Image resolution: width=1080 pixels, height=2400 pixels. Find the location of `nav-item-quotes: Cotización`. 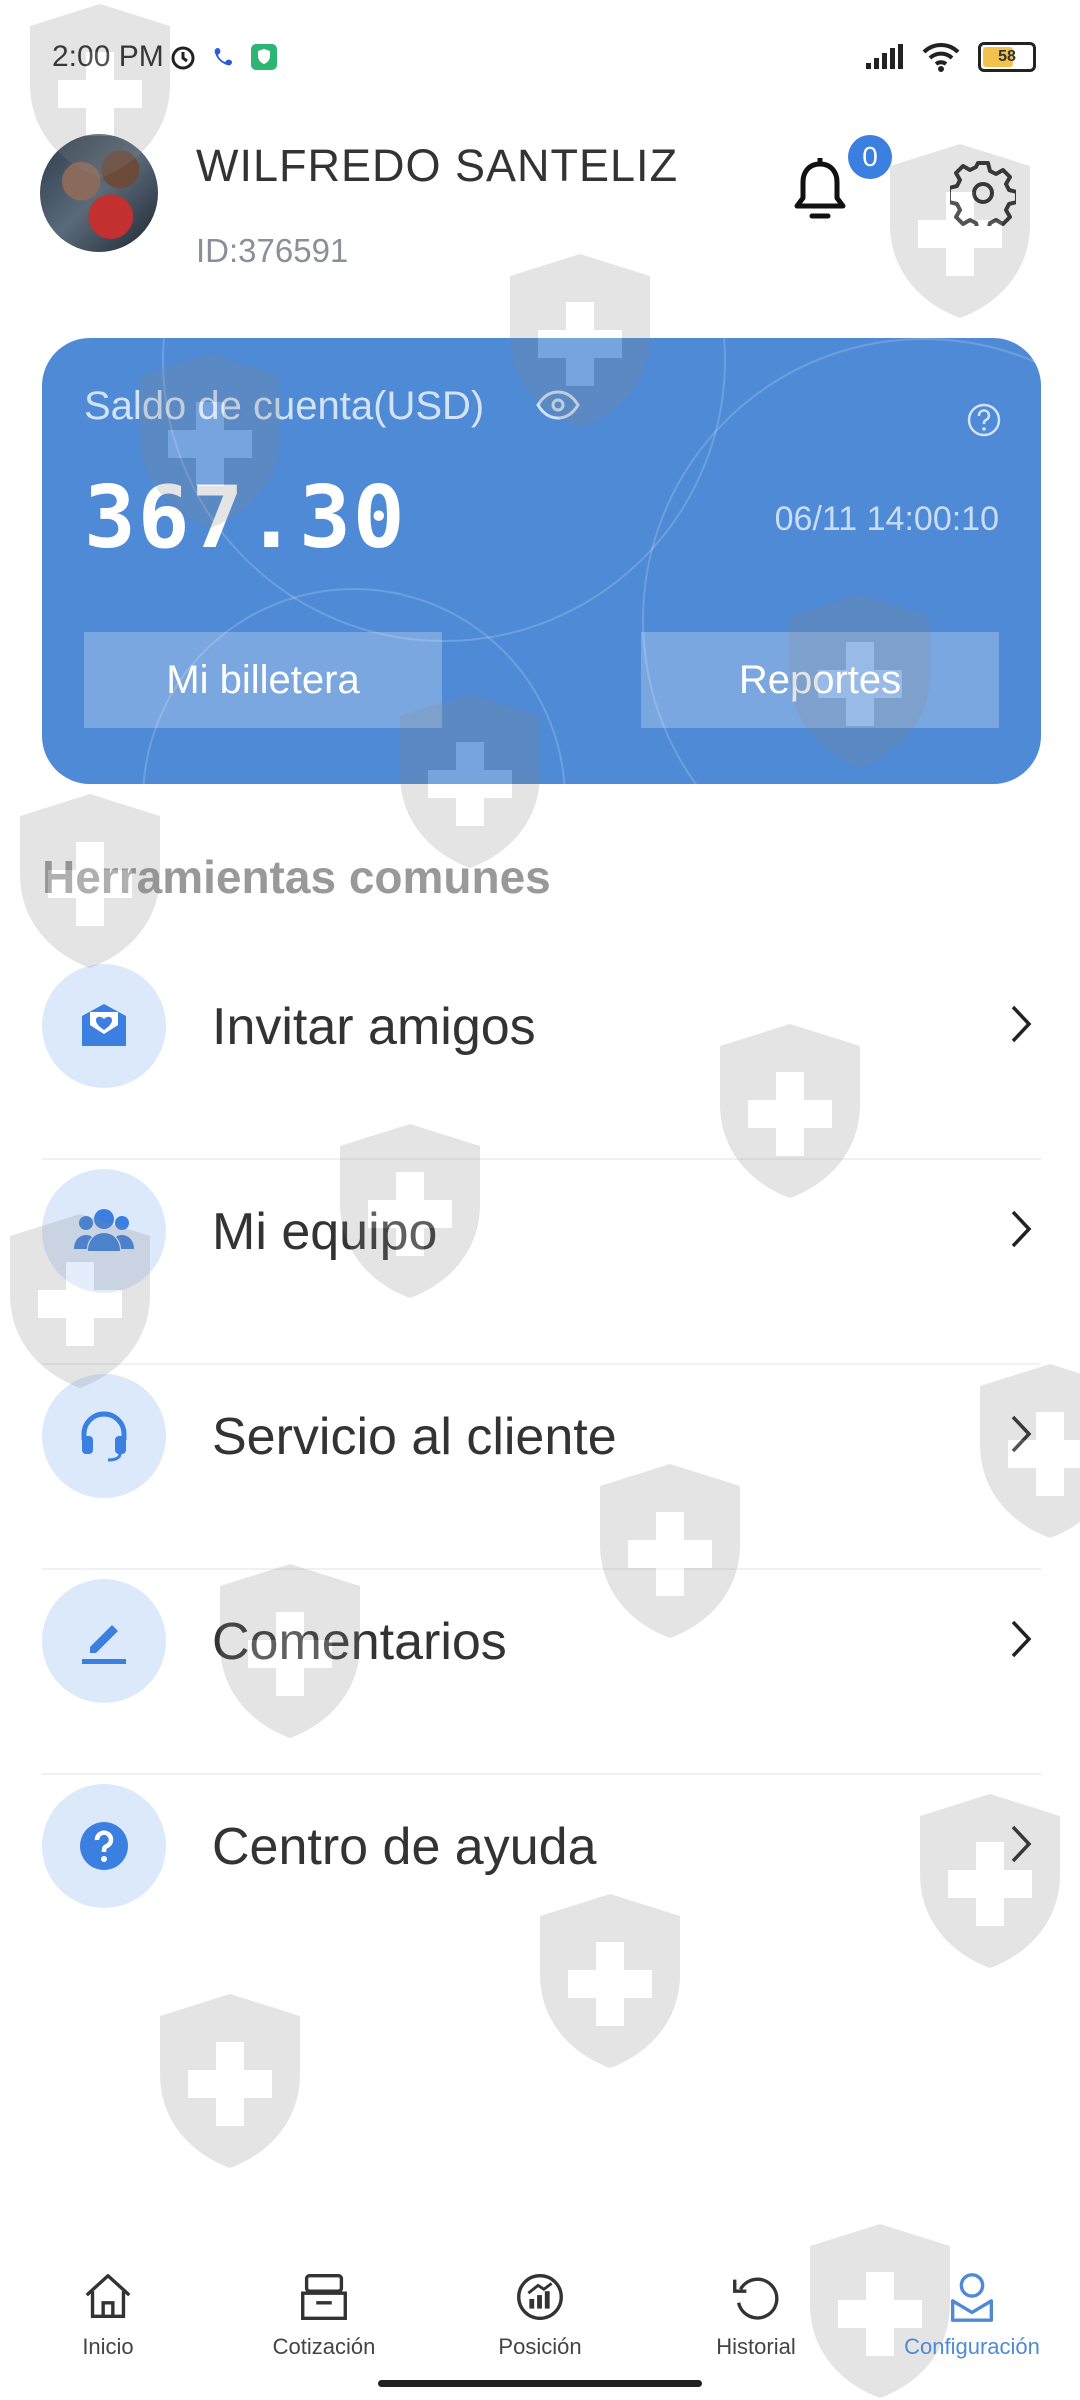

nav-item-quotes: Cotización is located at coordinates (324, 2300).